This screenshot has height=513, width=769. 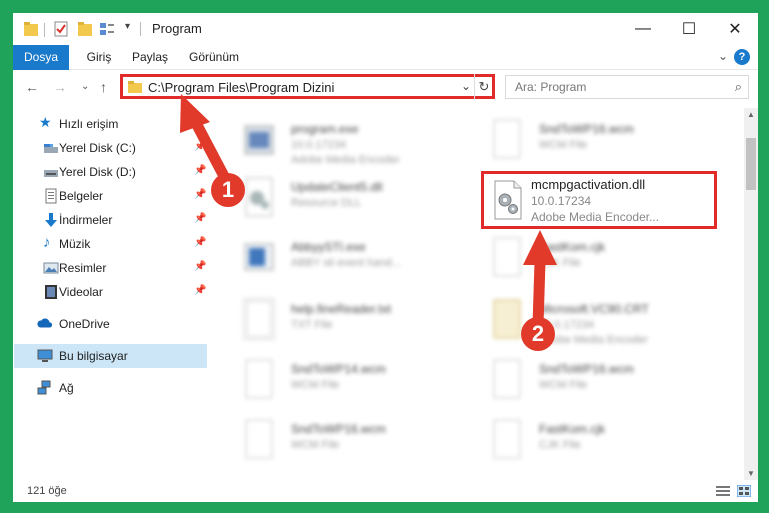 I want to click on sidebar-item-label: OneDrive, so click(x=84, y=324).